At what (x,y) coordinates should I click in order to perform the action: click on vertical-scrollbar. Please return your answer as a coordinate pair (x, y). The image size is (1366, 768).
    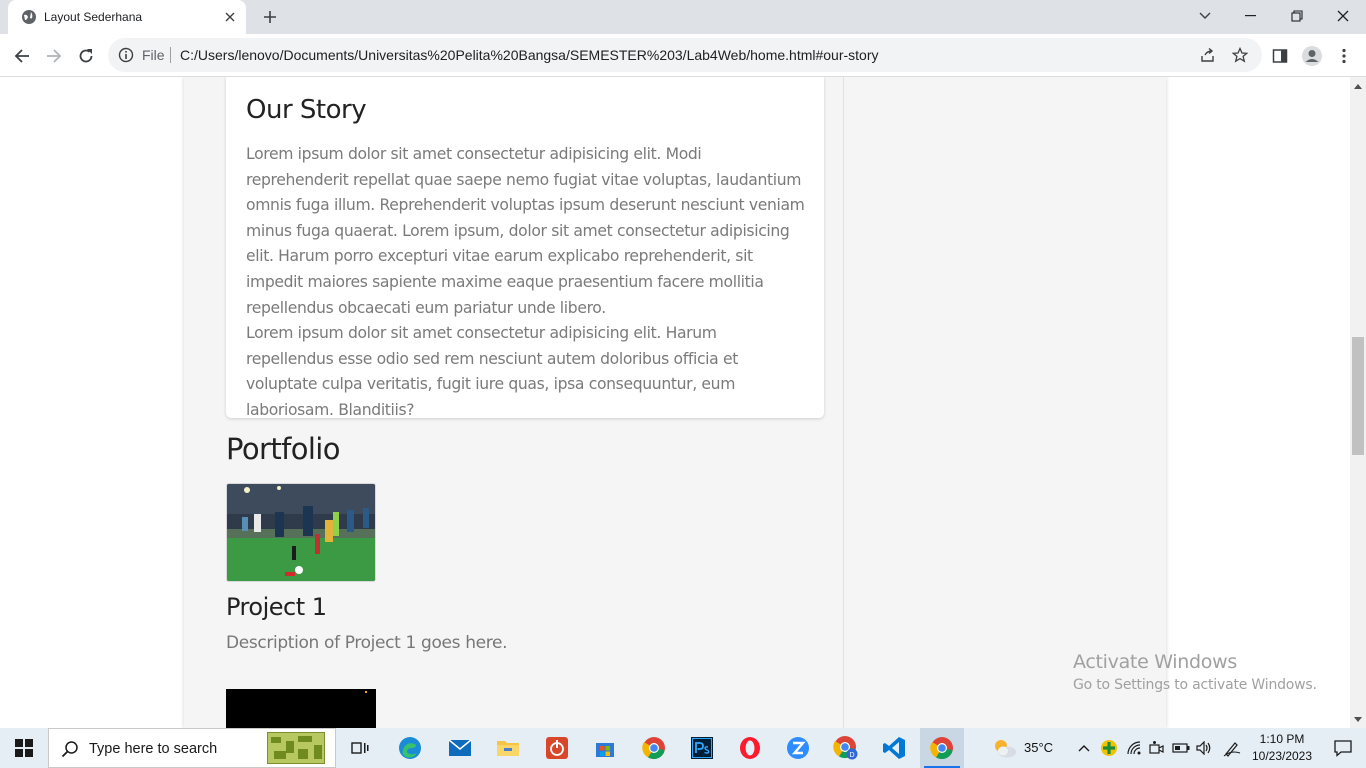
    Looking at the image, I should click on (1358, 402).